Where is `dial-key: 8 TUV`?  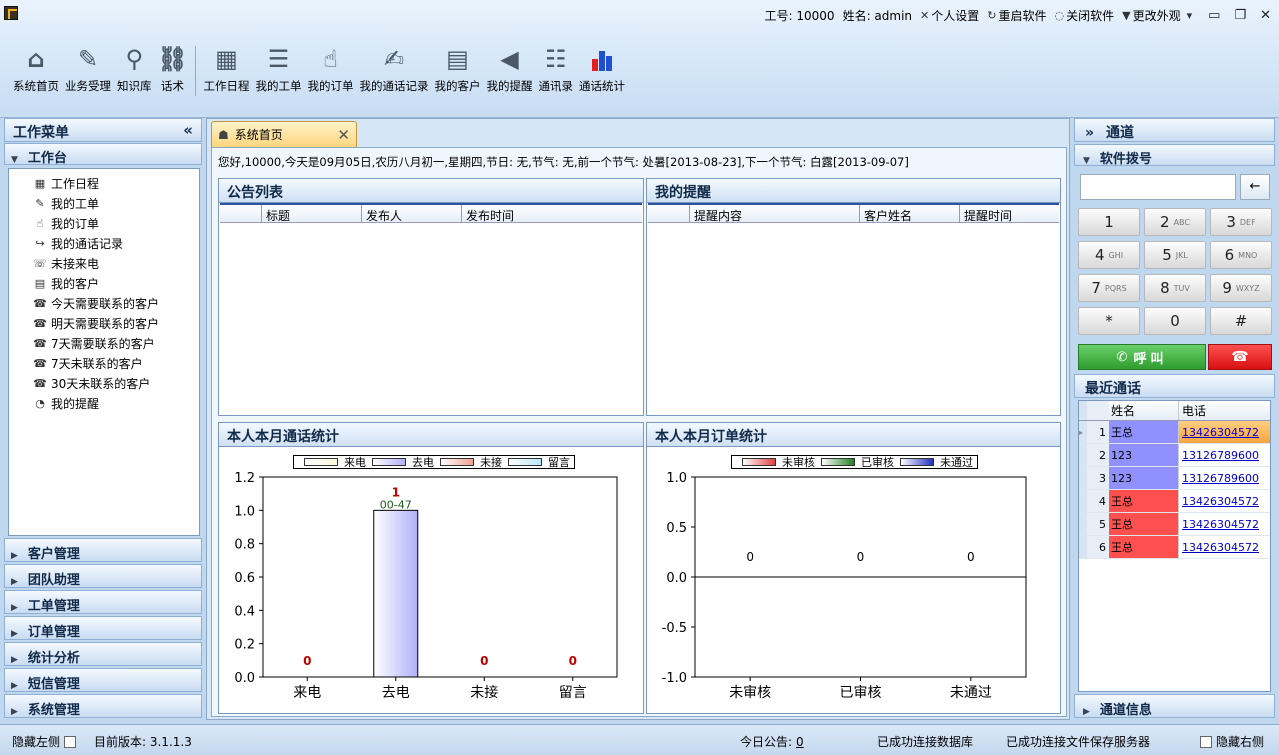 dial-key: 8 TUV is located at coordinates (1175, 288).